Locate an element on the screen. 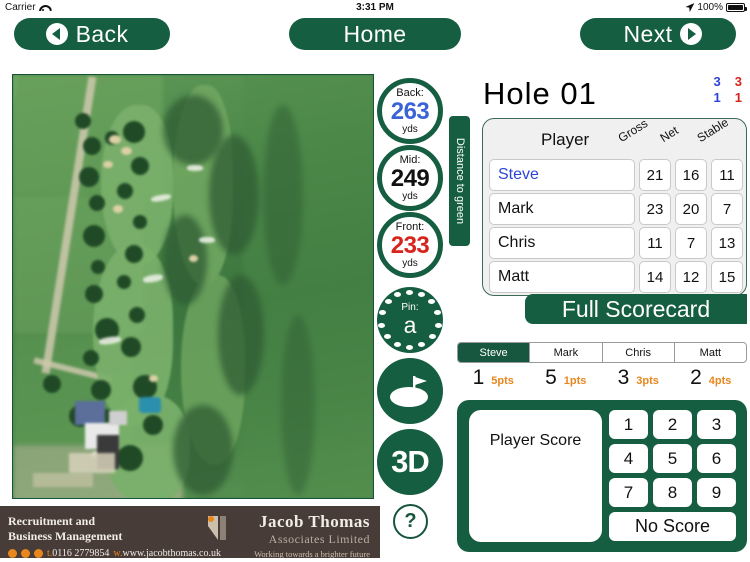 The height and width of the screenshot is (562, 750). advert-line-2: Business Management is located at coordinates (65, 536).